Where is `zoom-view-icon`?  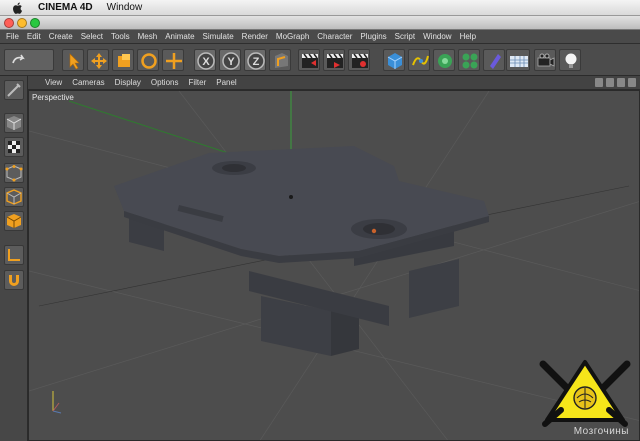
zoom-view-icon is located at coordinates (610, 82).